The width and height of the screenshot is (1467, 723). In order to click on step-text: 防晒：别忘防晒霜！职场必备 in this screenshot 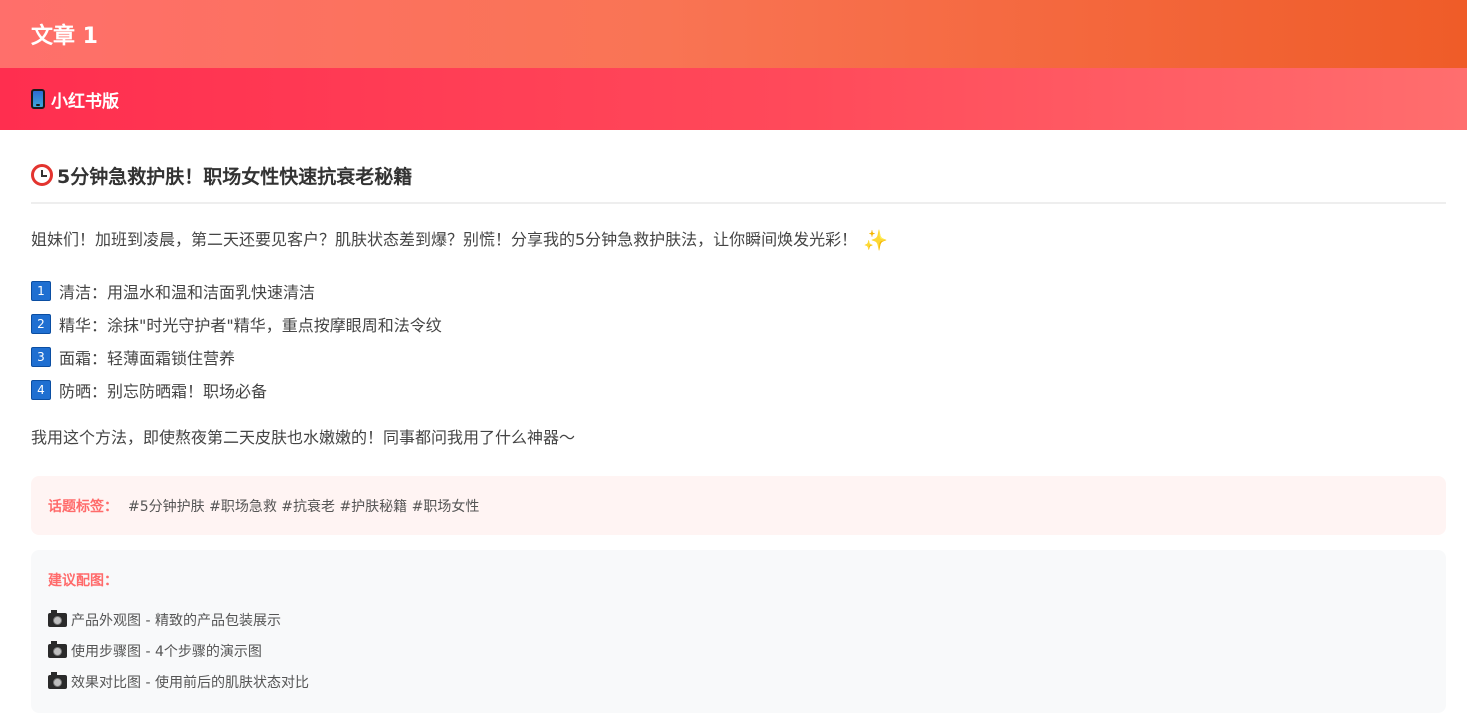, I will do `click(163, 391)`.